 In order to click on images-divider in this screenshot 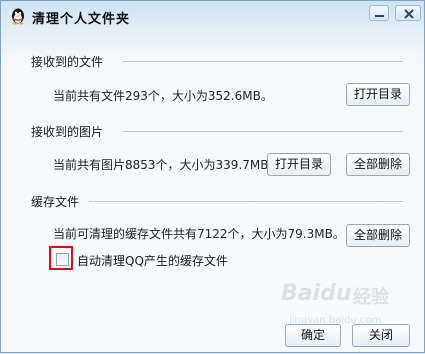, I will do `click(263, 131)`.